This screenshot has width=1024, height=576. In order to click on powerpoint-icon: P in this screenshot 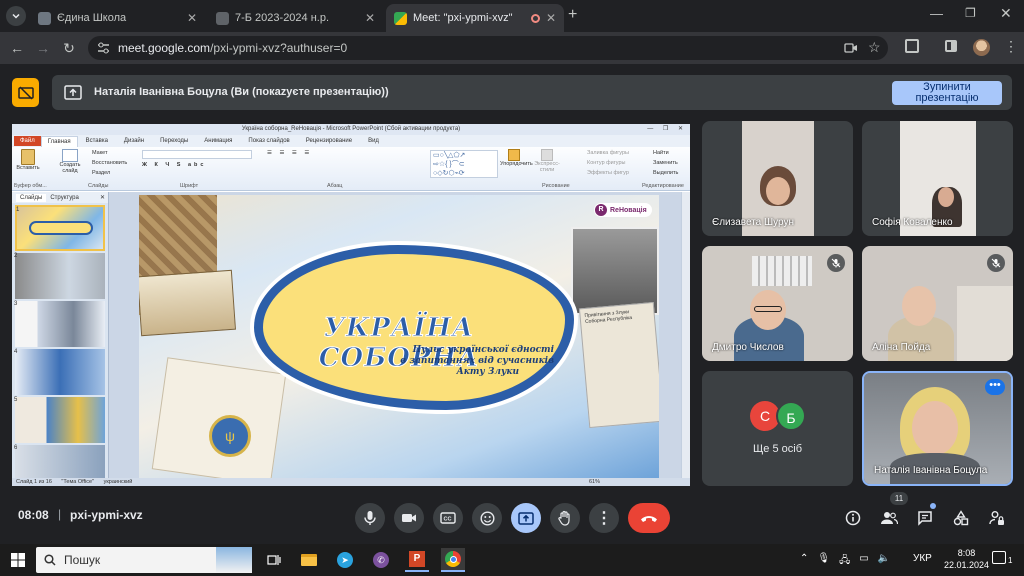, I will do `click(417, 560)`.